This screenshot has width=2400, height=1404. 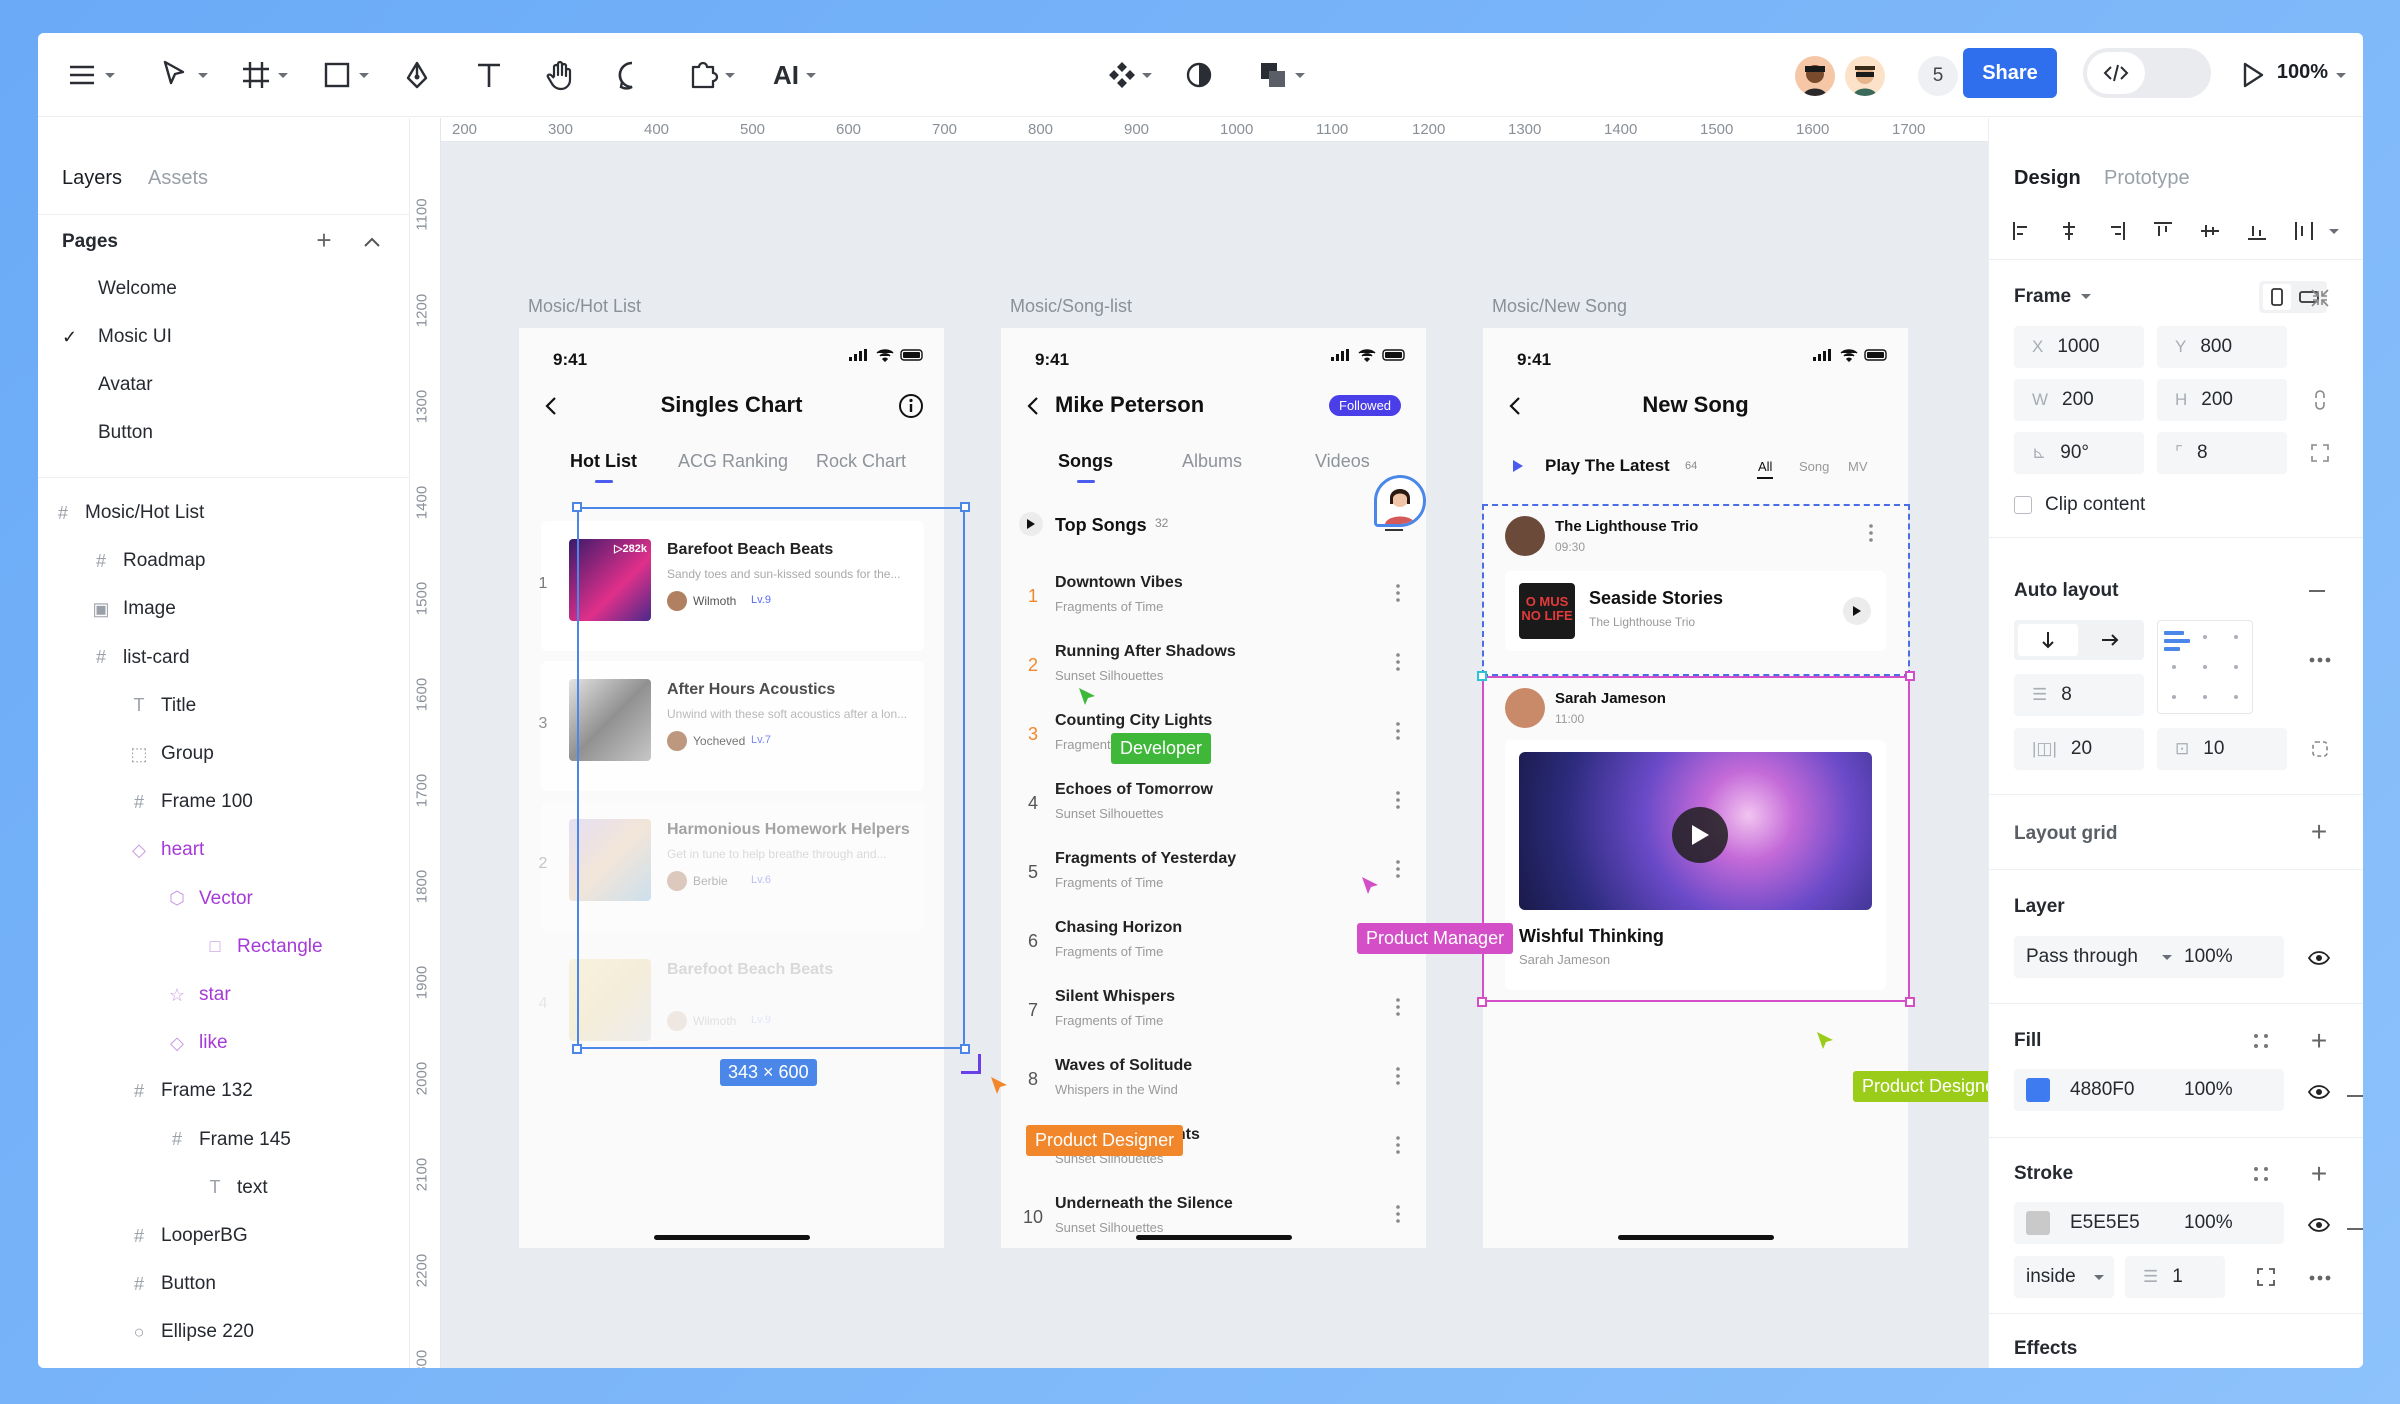 What do you see at coordinates (372, 242) in the screenshot?
I see `collapse-icon` at bounding box center [372, 242].